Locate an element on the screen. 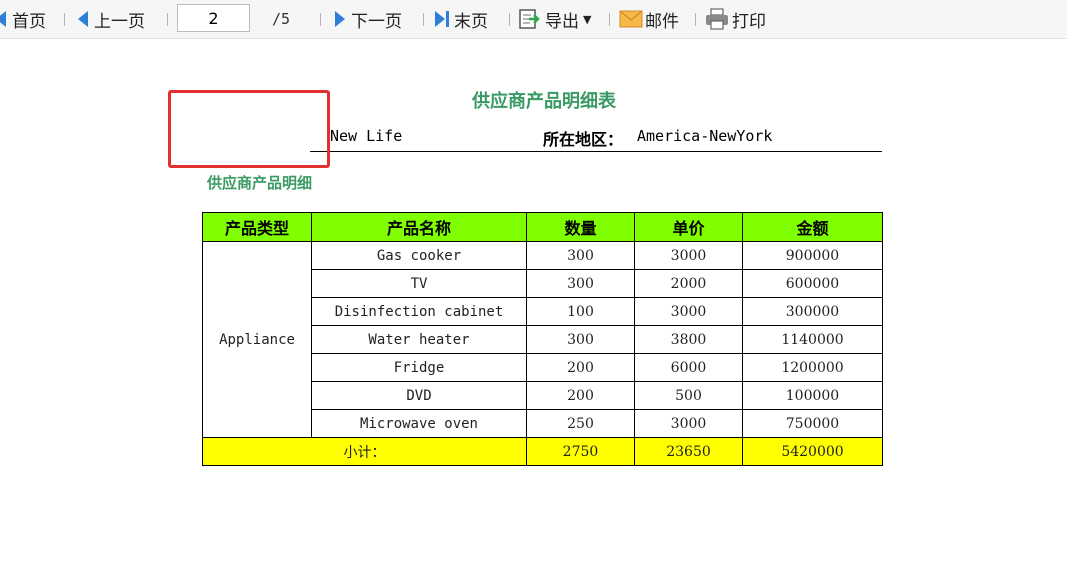 Image resolution: width=1067 pixels, height=582 pixels. header-quantity: 数量 is located at coordinates (580, 227).